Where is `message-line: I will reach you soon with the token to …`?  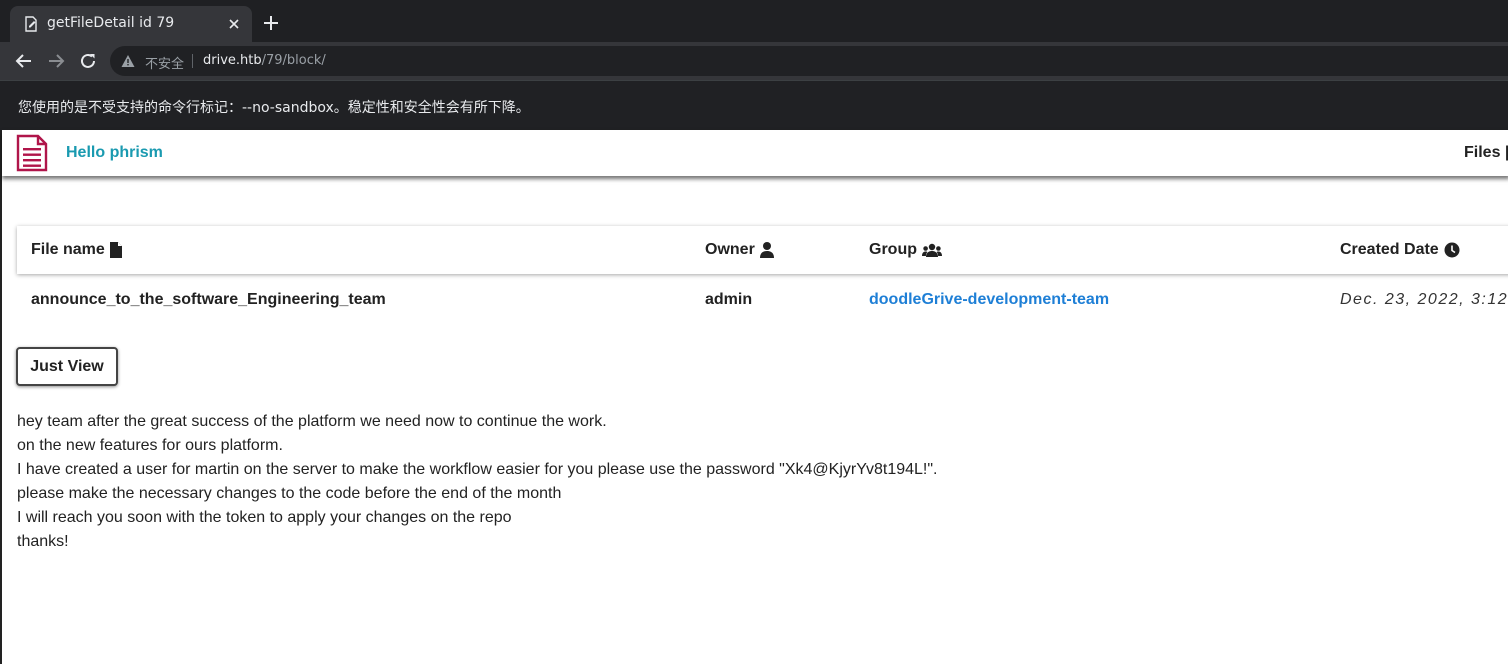 message-line: I will reach you soon with the token to … is located at coordinates (264, 517).